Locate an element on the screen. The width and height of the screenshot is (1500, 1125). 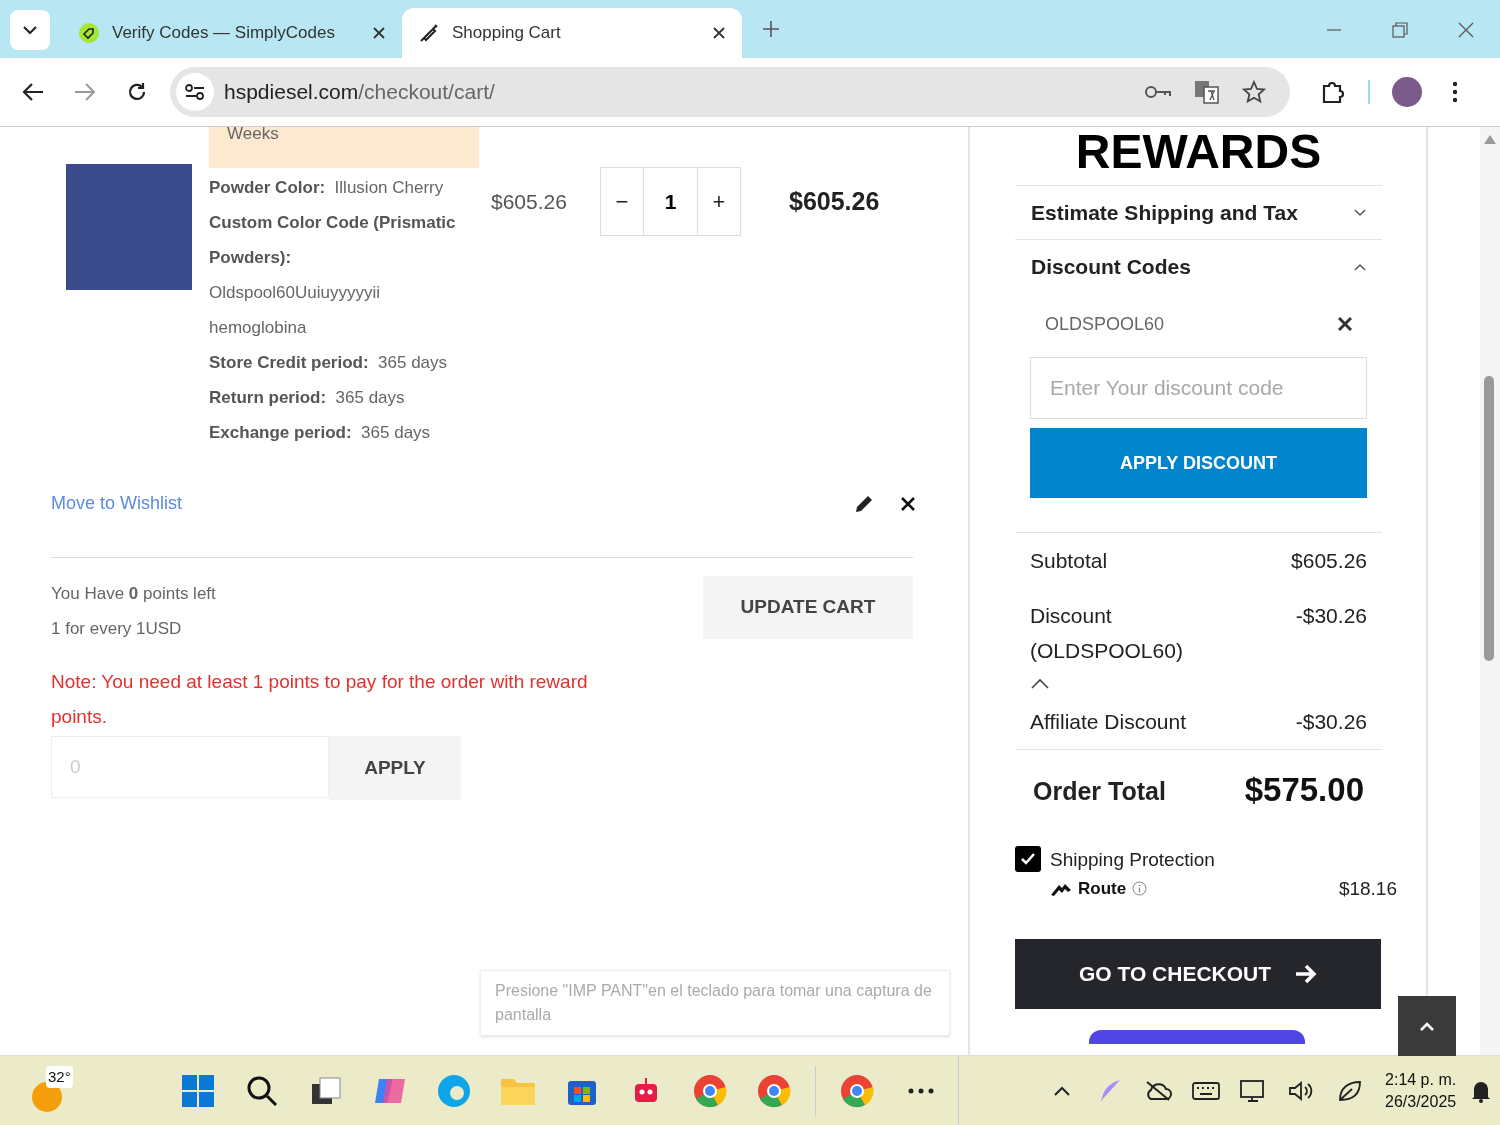
tag-icon is located at coordinates (89, 33).